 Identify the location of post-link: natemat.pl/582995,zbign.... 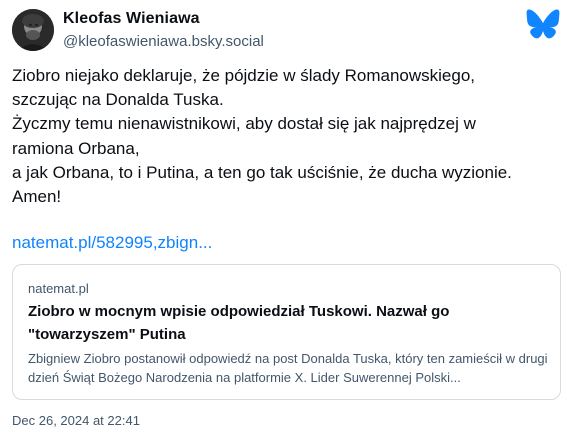
(112, 243).